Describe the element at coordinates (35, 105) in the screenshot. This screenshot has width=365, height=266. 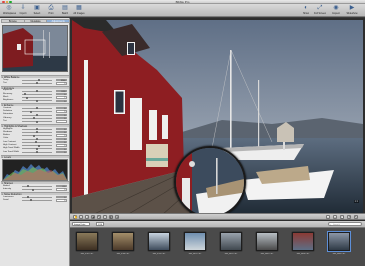
I see `section-enhance: Enhance` at that location.